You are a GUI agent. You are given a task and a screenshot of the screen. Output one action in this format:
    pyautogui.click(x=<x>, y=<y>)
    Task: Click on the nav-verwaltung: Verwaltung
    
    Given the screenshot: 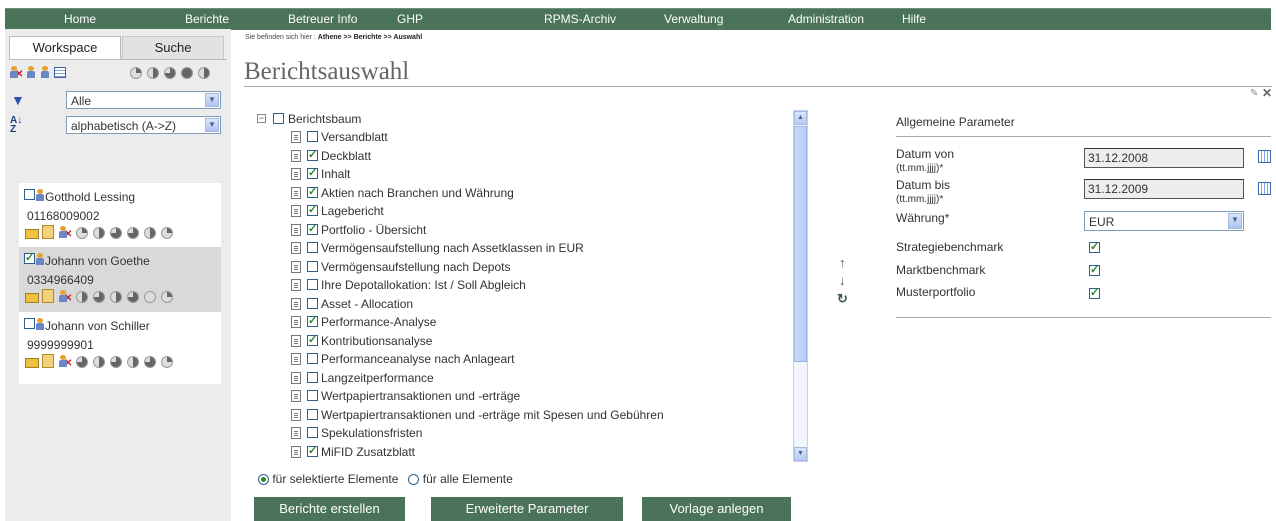 What is the action you would take?
    pyautogui.click(x=693, y=19)
    